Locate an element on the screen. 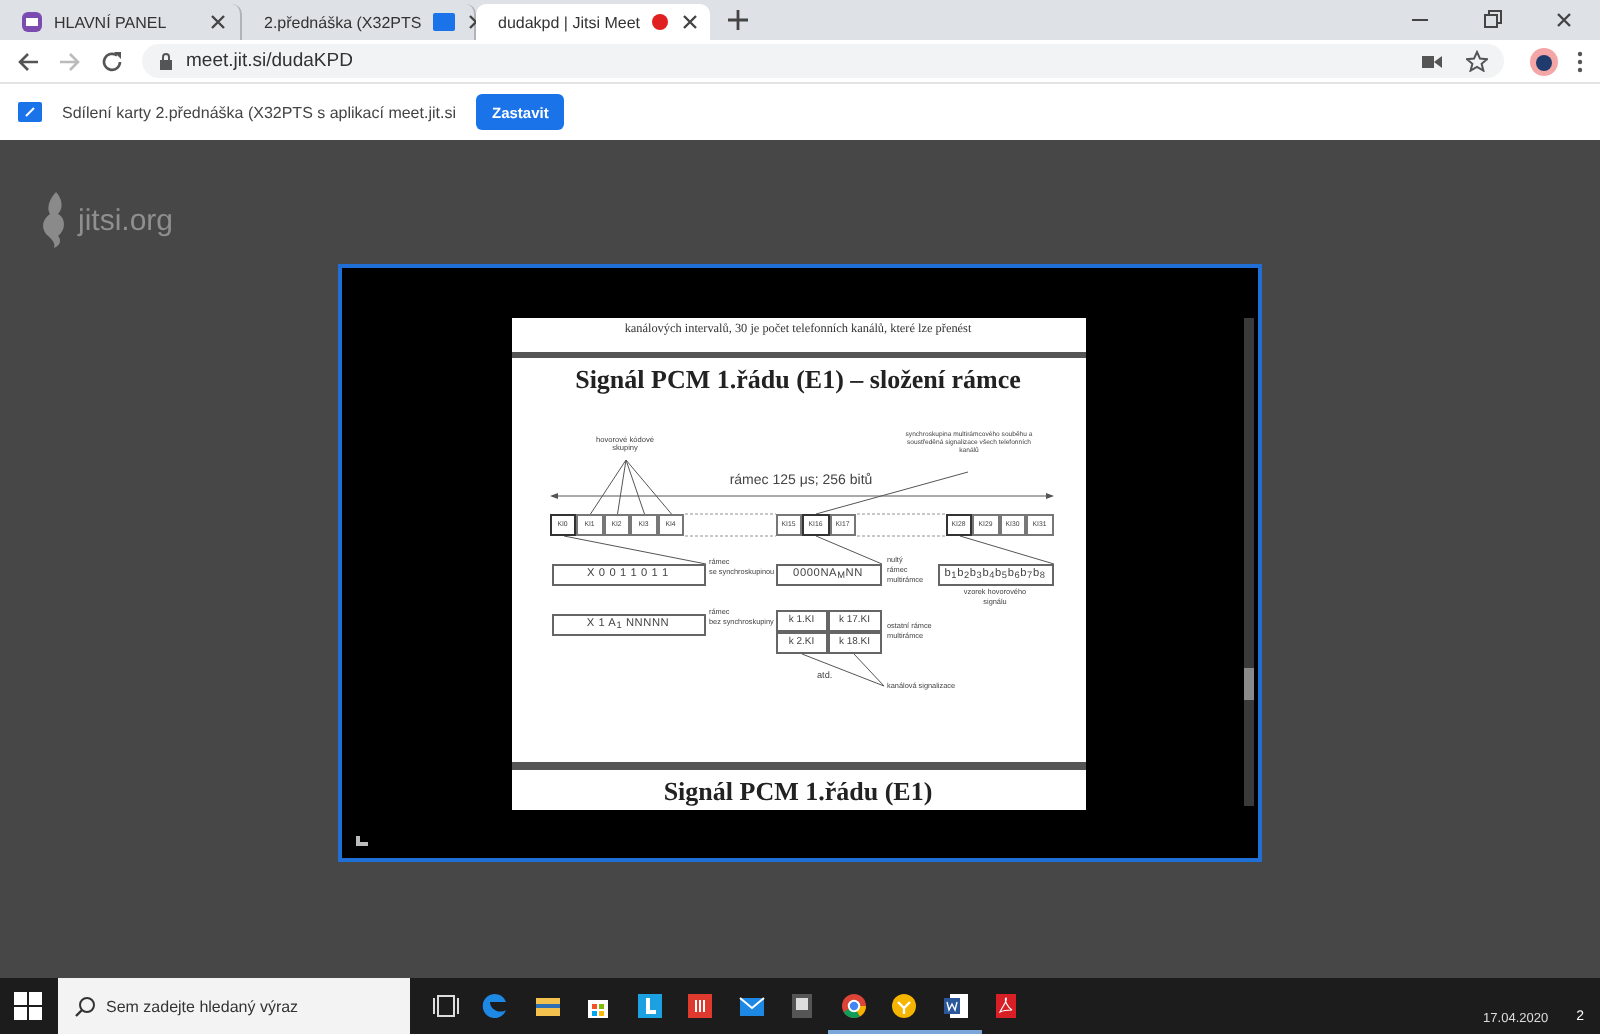  scrollbar is located at coordinates (1249, 561).